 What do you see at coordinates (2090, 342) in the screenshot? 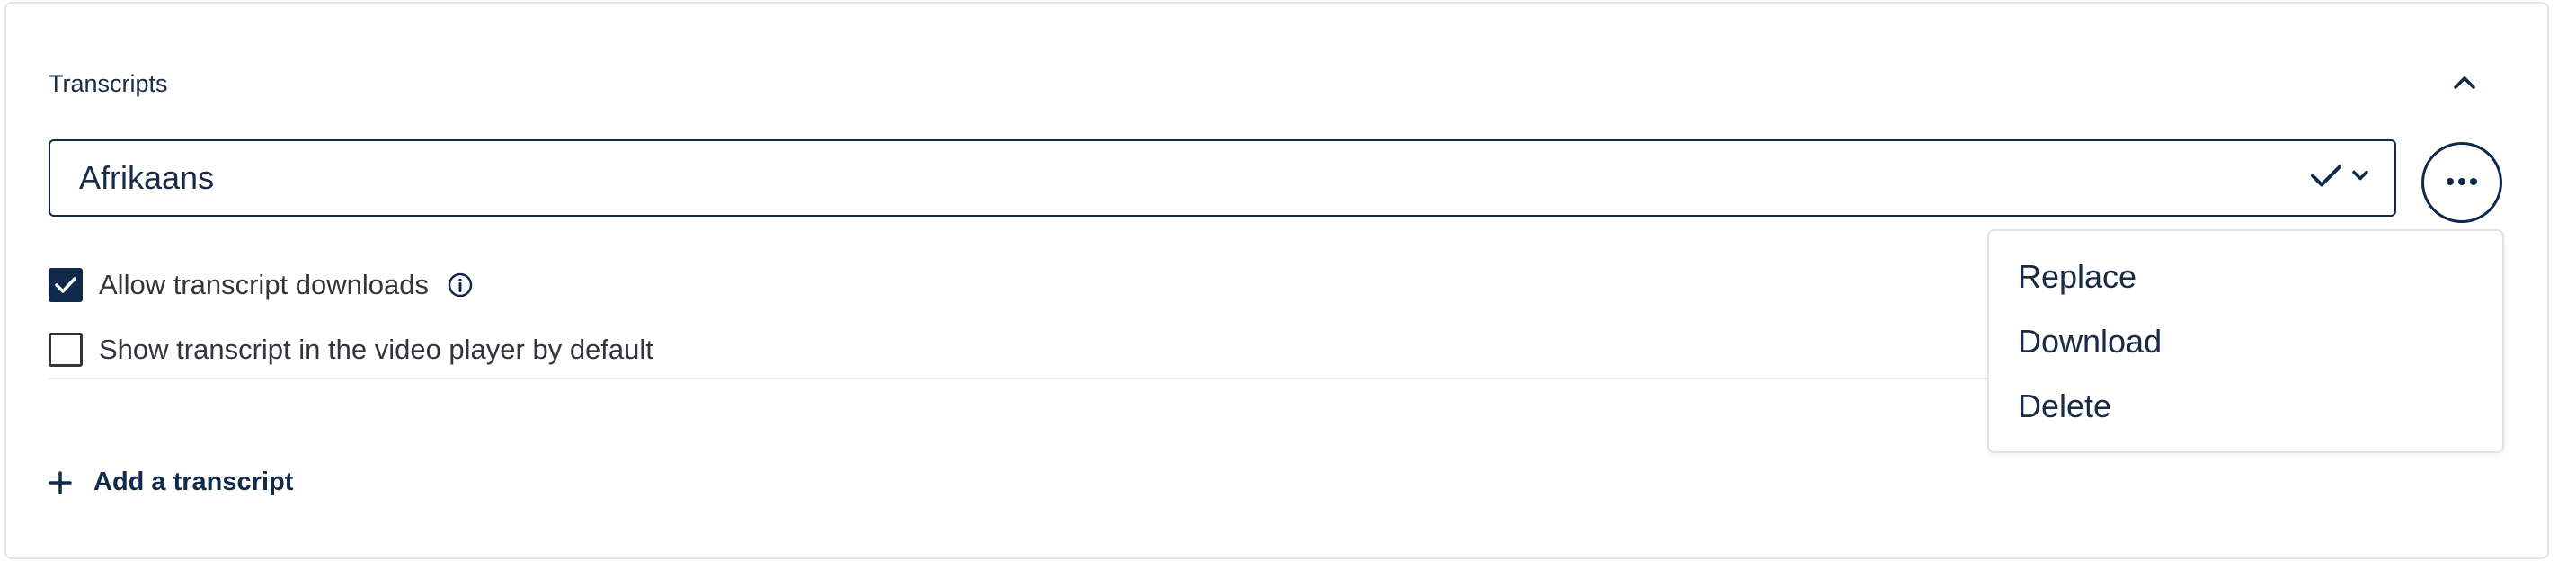
I see `menu-item-download: Download` at bounding box center [2090, 342].